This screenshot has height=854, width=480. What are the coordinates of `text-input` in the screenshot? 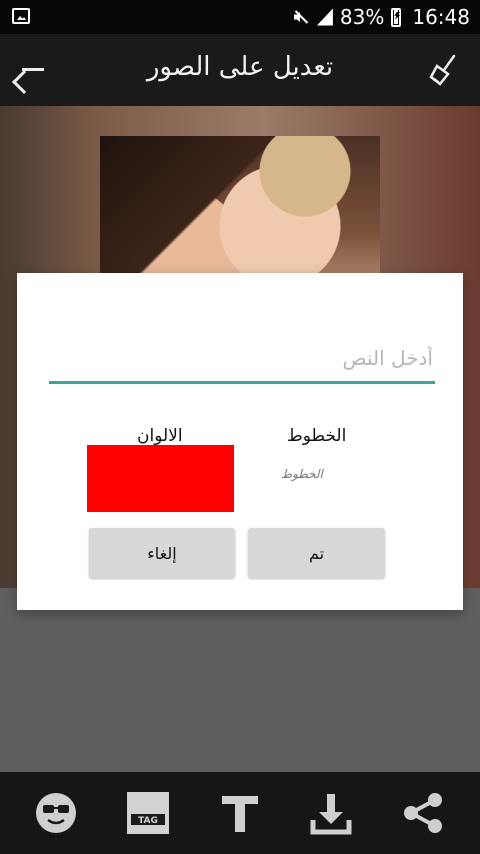 It's located at (242, 359).